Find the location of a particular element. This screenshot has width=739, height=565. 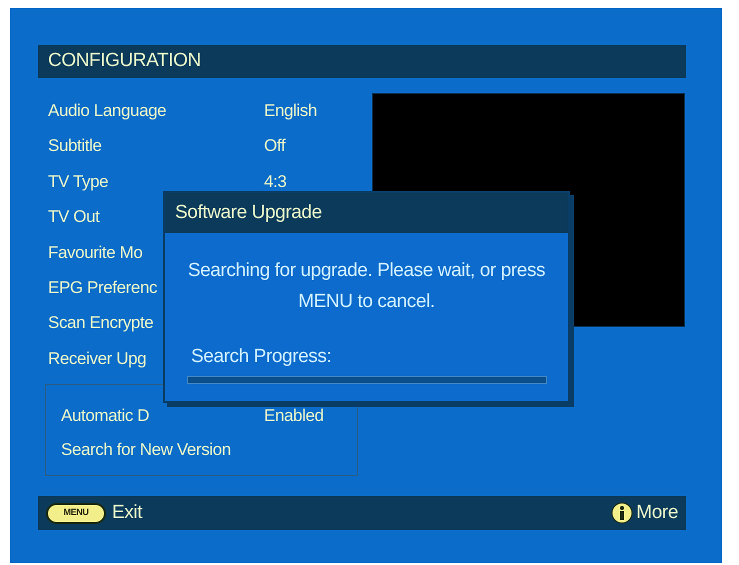

menu-key: MENU is located at coordinates (76, 513).